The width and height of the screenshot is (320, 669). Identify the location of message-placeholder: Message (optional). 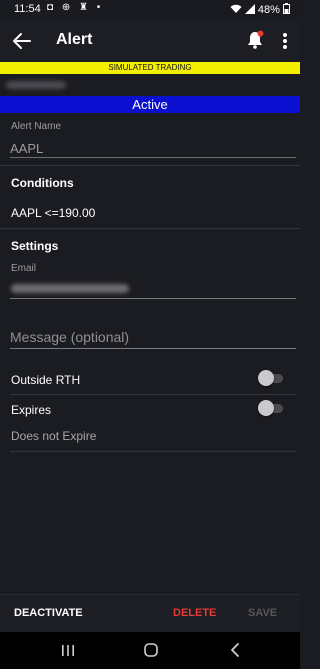
(70, 337).